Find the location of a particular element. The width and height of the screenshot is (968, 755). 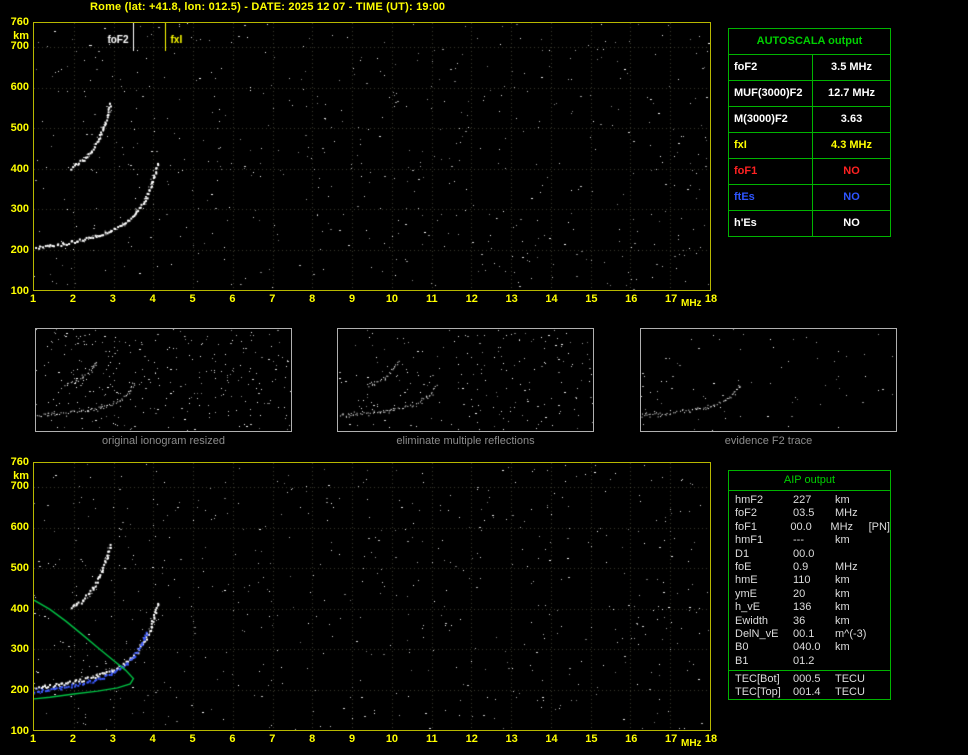

aip-row-fof1: foF1 00.0 MHz [PN] is located at coordinates (812, 527).